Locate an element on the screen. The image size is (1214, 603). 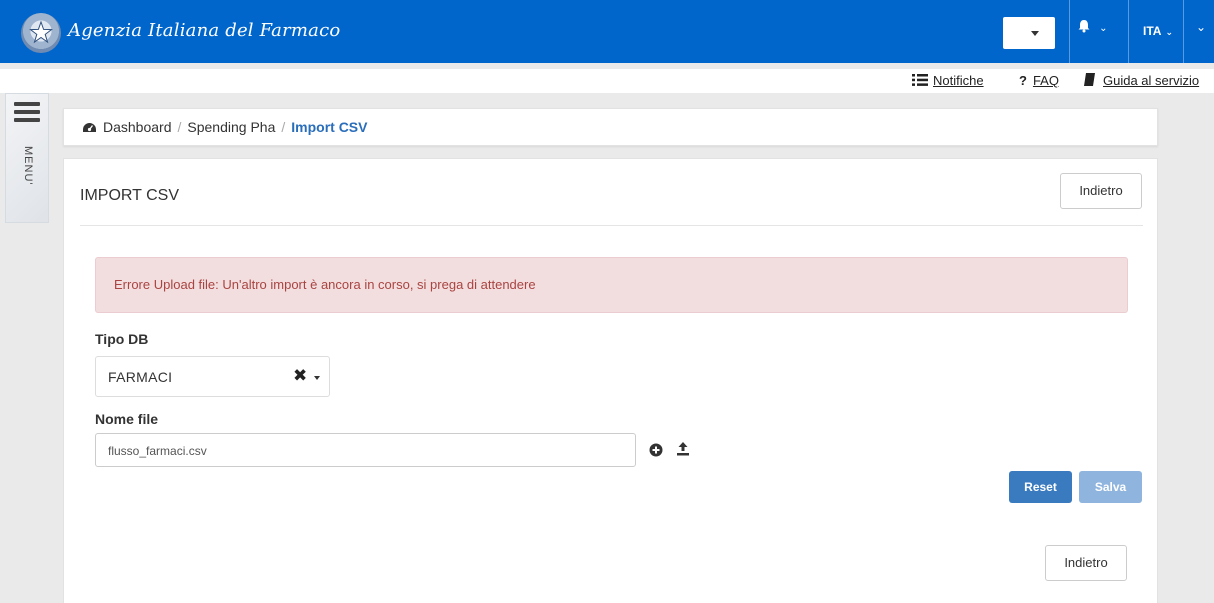
breadcrumb: Dashboard / Spending Pha / Import CSV is located at coordinates (610, 127).